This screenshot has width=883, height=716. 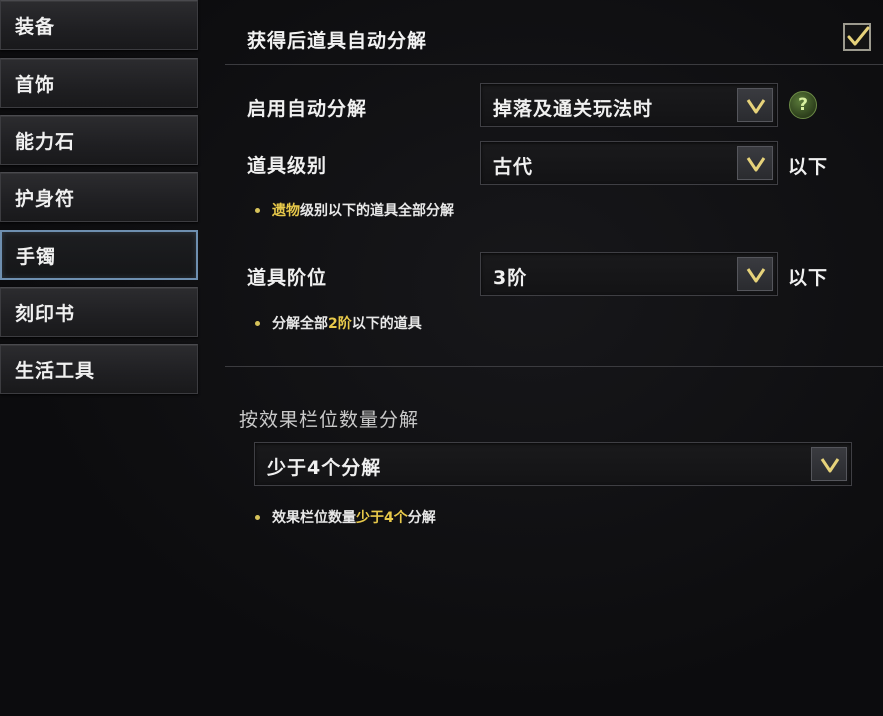 What do you see at coordinates (99, 197) in the screenshot?
I see `sidebar-item-amulet: 护身符` at bounding box center [99, 197].